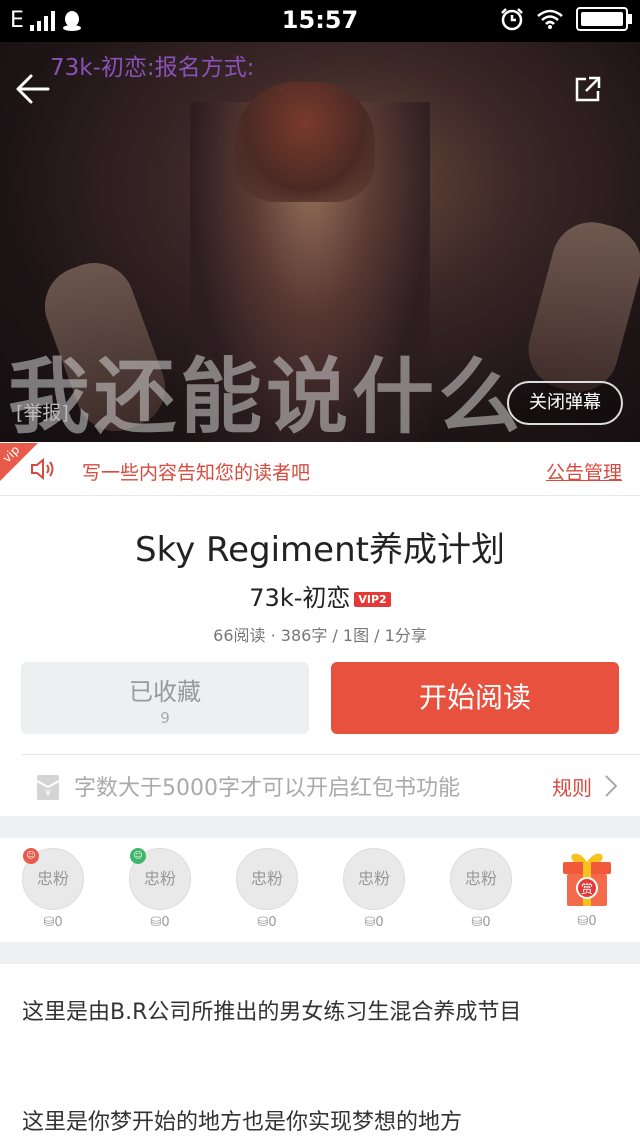 The width and height of the screenshot is (640, 1138). Describe the element at coordinates (372, 599) in the screenshot. I see `vip-level-badge: VIP2` at that location.